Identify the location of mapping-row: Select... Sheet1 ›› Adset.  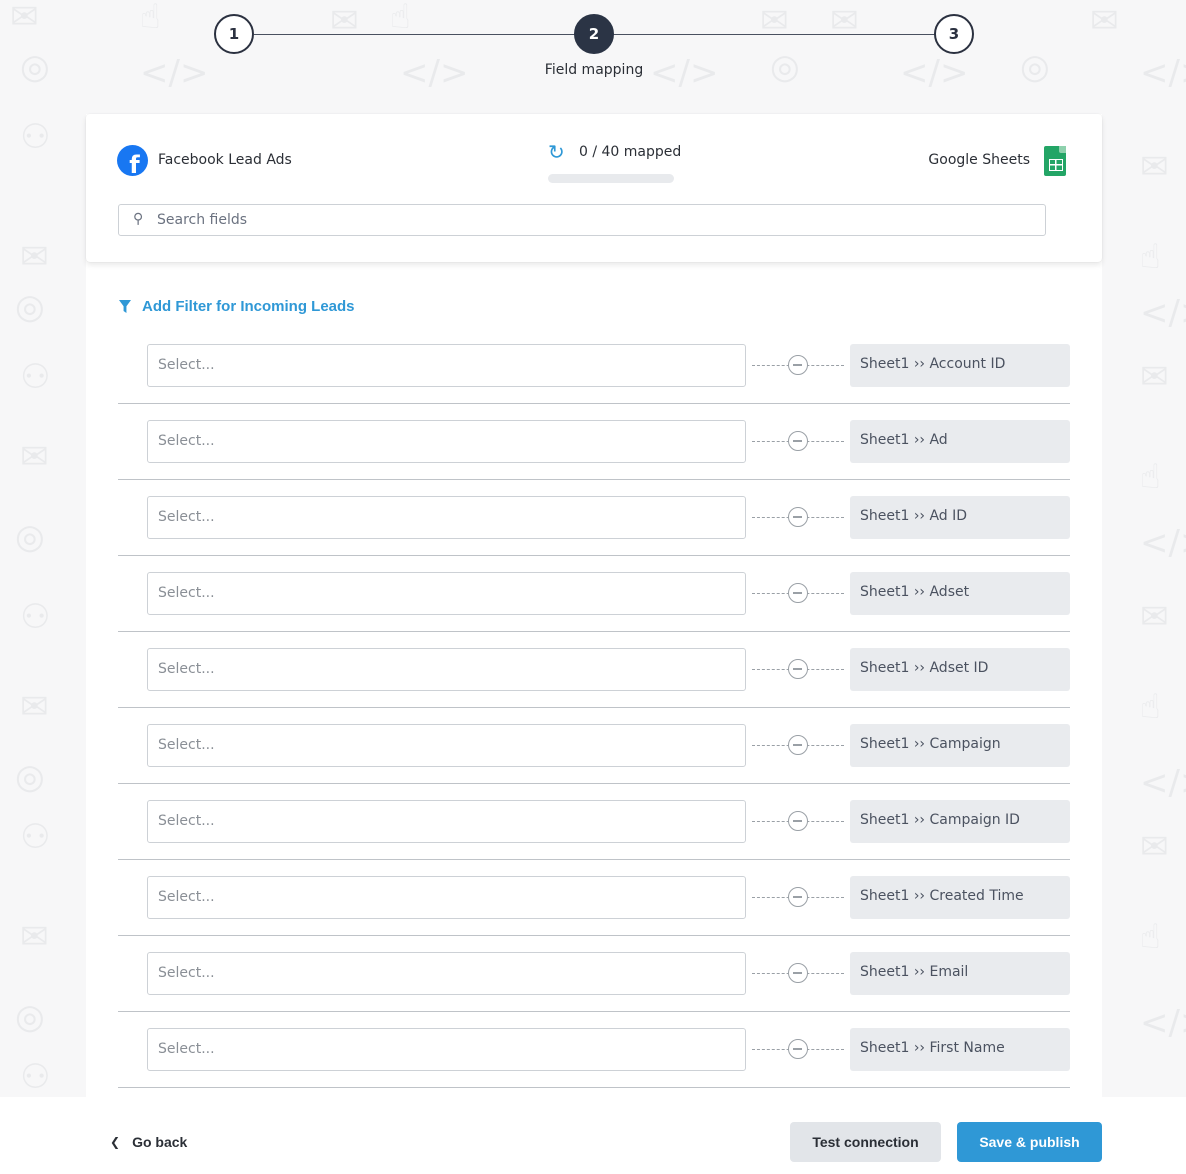
(594, 602).